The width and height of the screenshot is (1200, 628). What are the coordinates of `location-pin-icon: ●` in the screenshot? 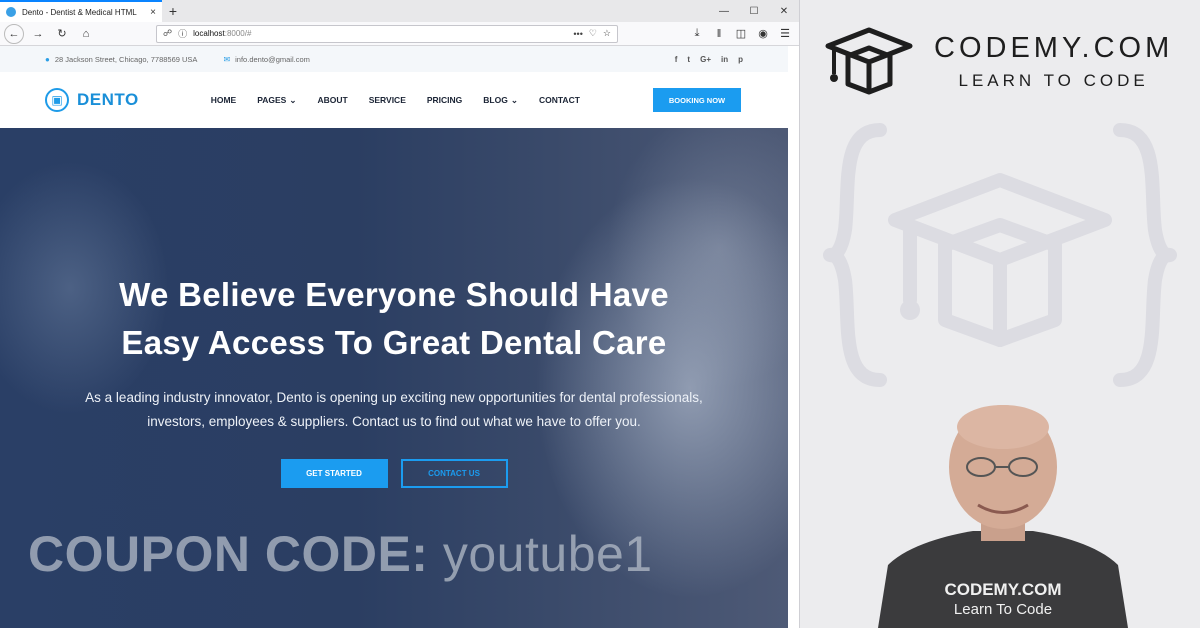 It's located at (47, 59).